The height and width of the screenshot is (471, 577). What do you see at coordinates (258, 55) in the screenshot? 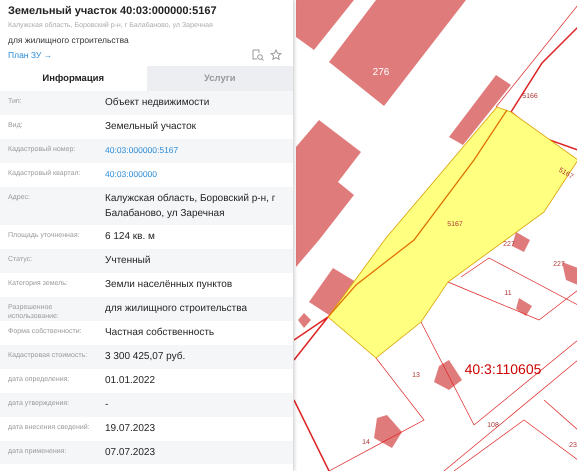
I see `document-search-icon` at bounding box center [258, 55].